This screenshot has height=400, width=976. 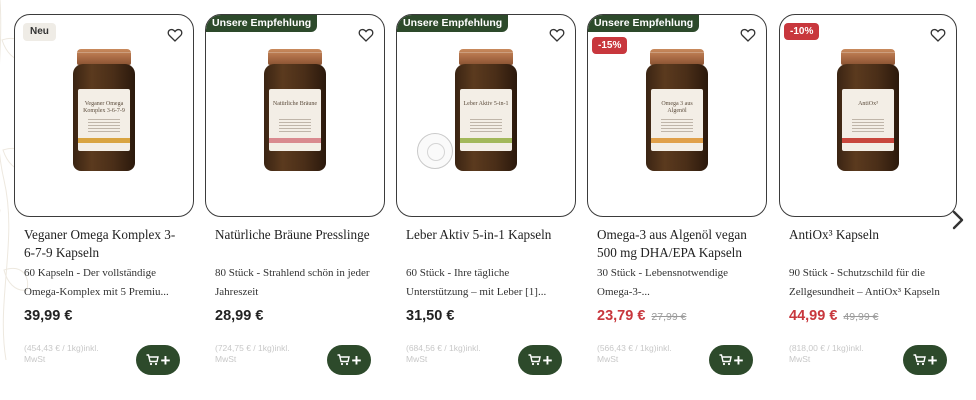 I want to click on jar-label-text: Omega 3 aus Algenöl, so click(x=677, y=107).